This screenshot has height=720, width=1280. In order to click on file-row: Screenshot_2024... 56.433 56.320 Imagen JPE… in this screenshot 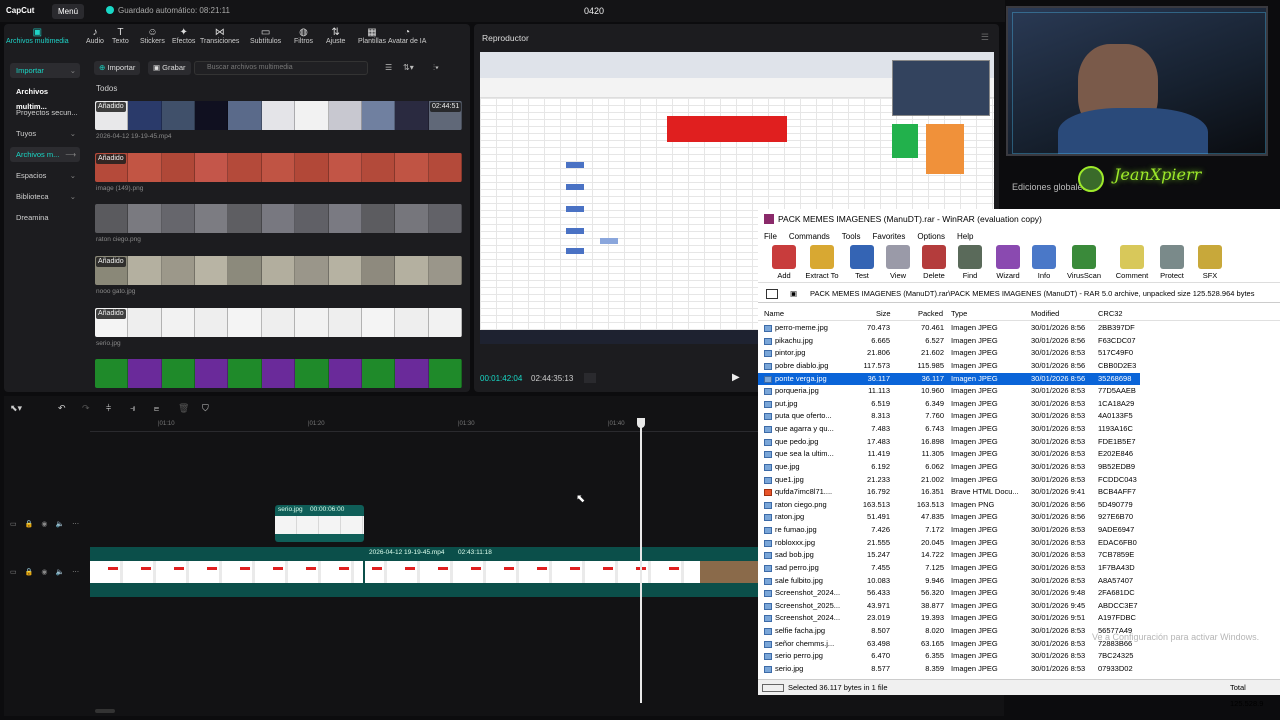, I will do `click(1019, 593)`.